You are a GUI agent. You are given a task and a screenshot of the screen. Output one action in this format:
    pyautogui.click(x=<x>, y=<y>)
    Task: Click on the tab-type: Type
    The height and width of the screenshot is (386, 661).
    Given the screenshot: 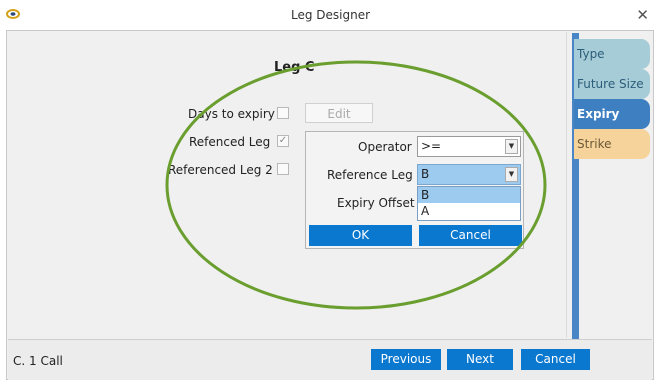 What is the action you would take?
    pyautogui.click(x=612, y=54)
    